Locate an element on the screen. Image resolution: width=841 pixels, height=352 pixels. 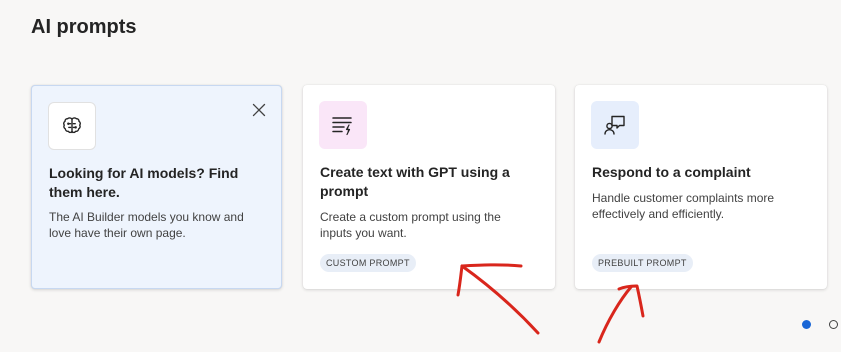
custom-prompt-badge: CUSTOM PROMPT is located at coordinates (368, 263).